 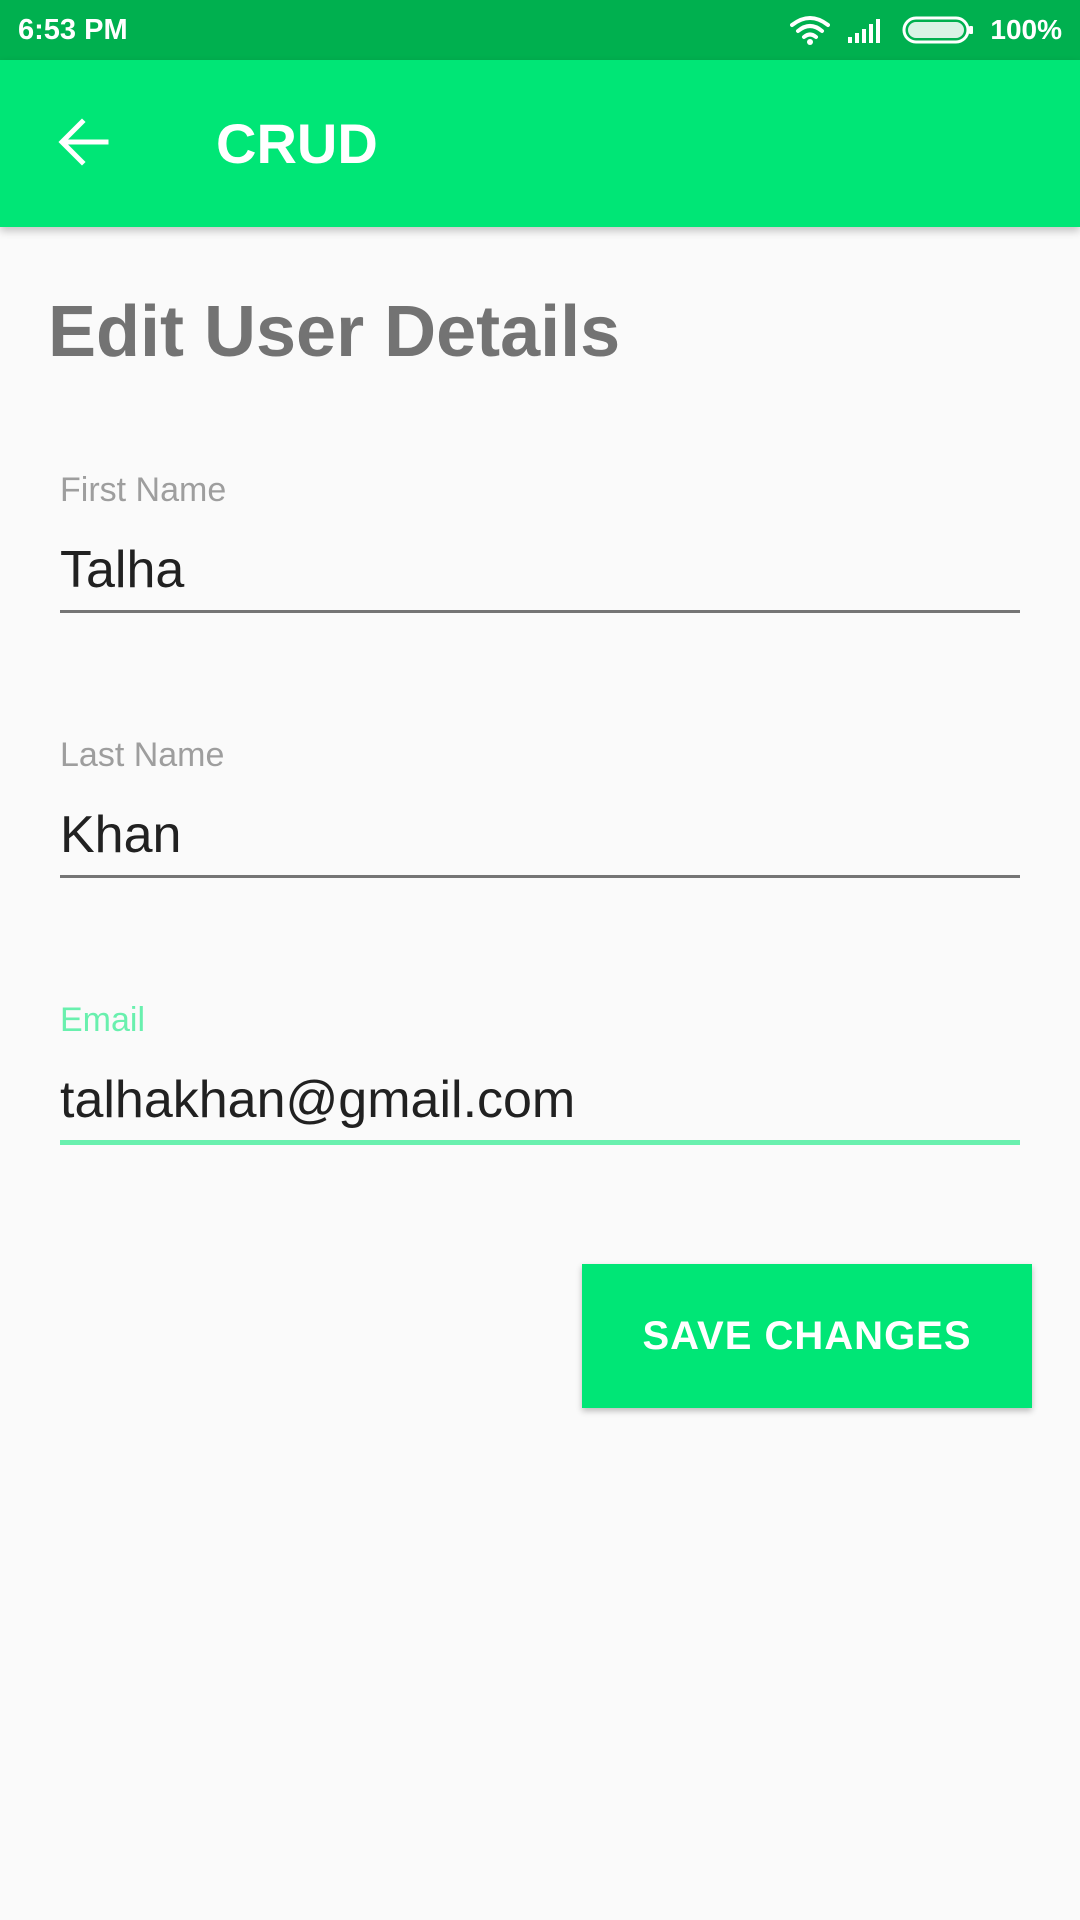 I want to click on wifi-icon, so click(x=810, y=30).